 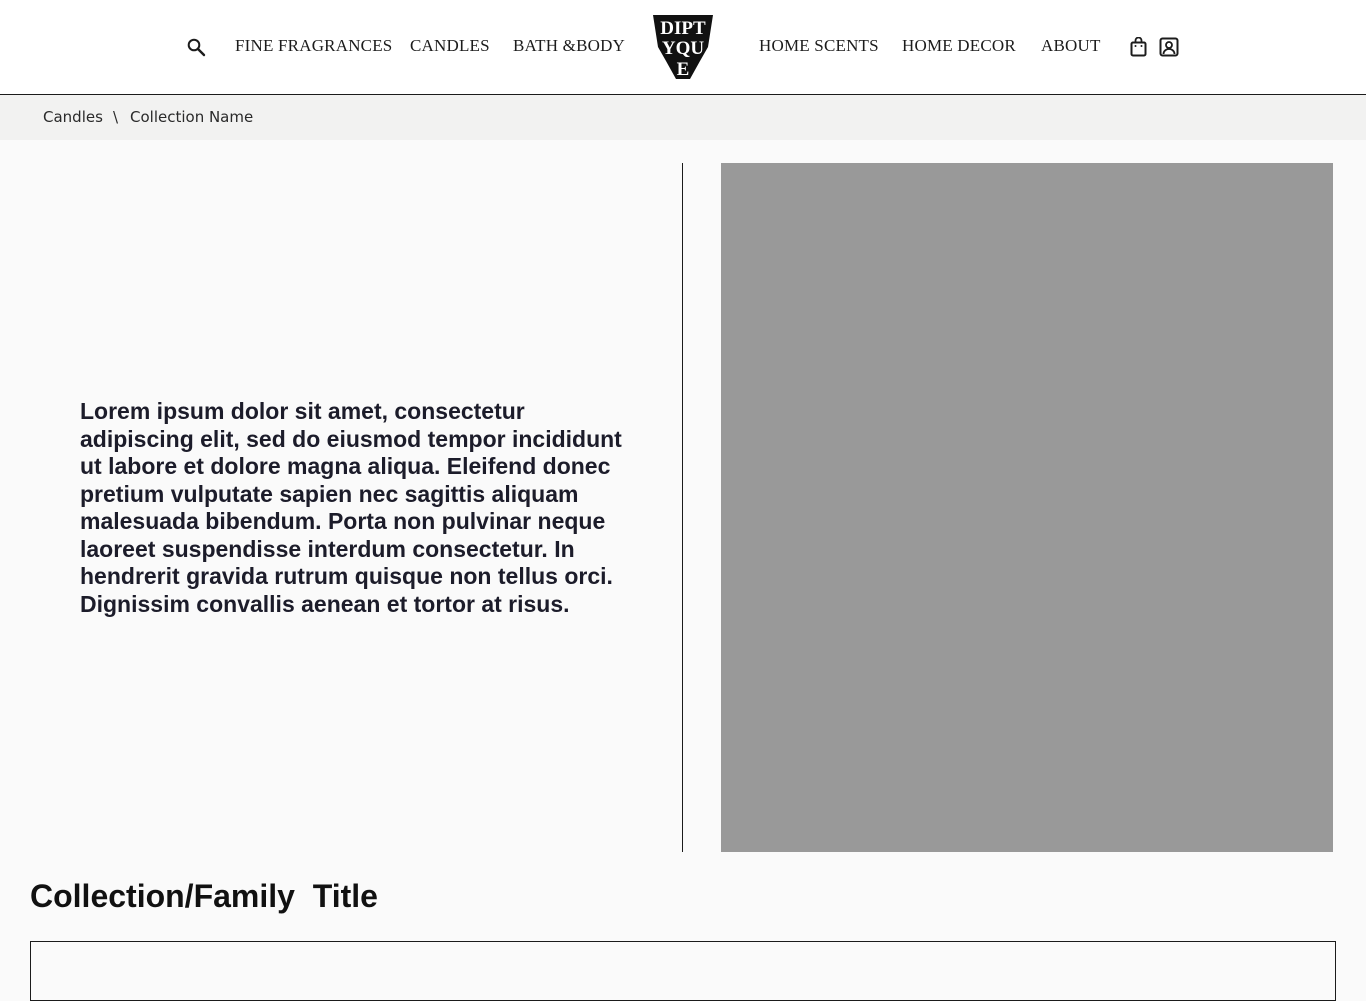 I want to click on search-icon, so click(x=196, y=47).